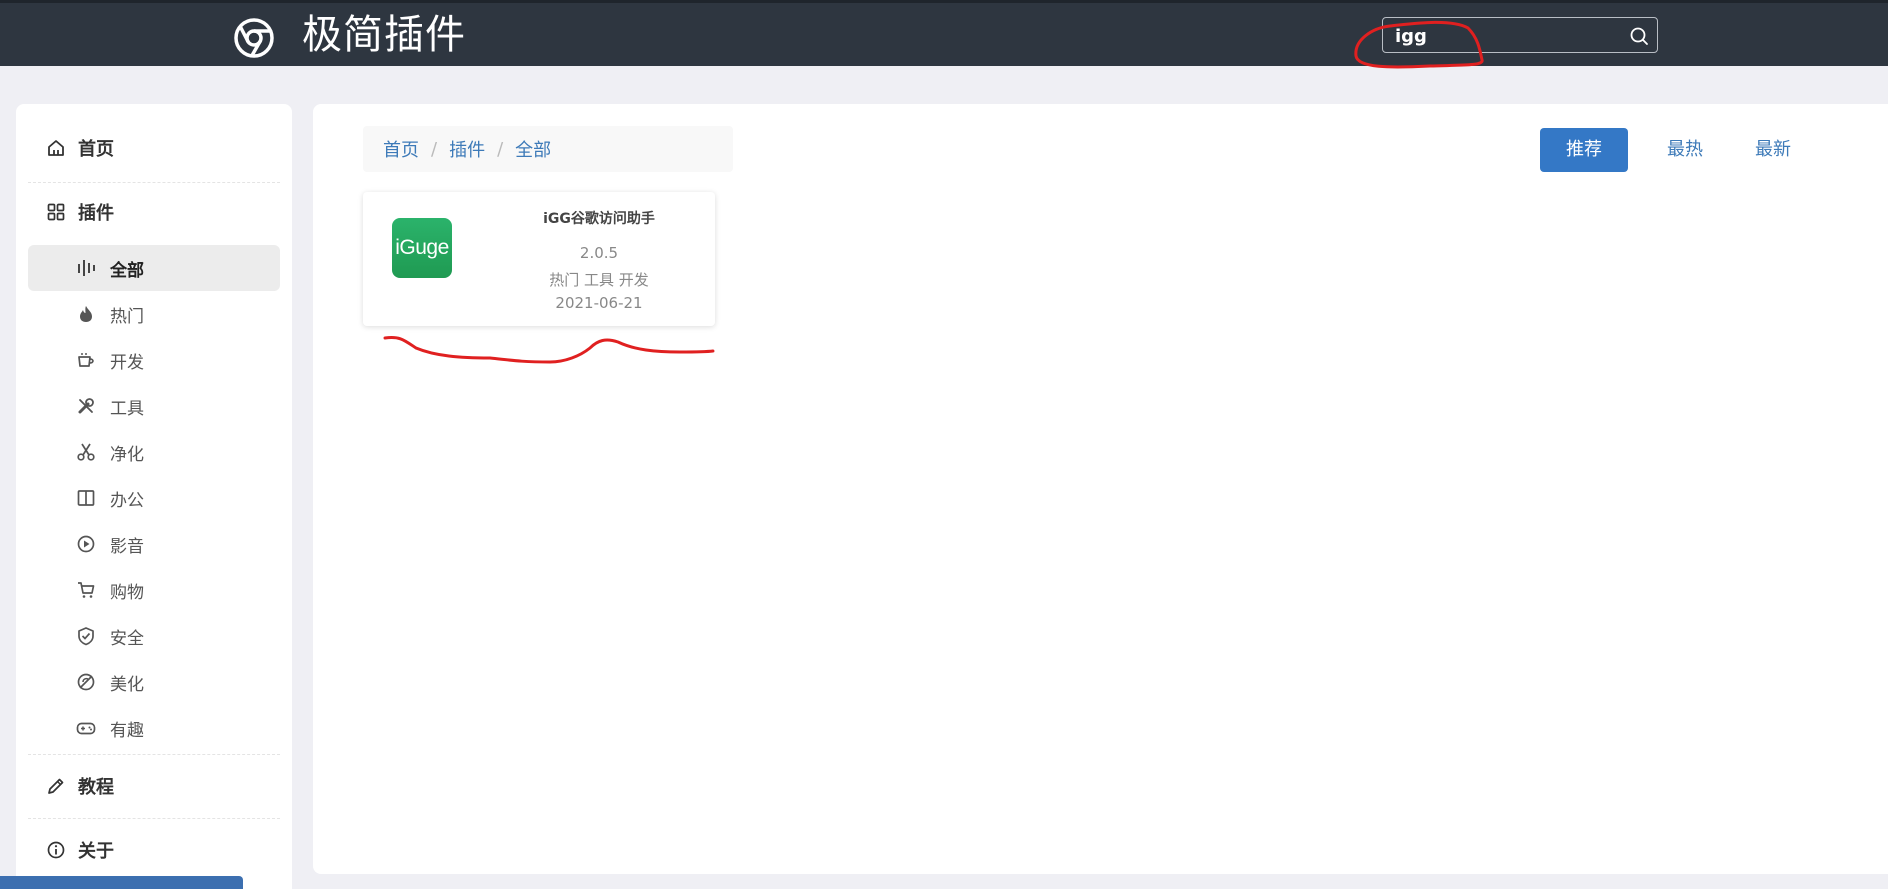 The height and width of the screenshot is (889, 1888). What do you see at coordinates (1685, 150) in the screenshot?
I see `sort-hottest-button: 最热` at bounding box center [1685, 150].